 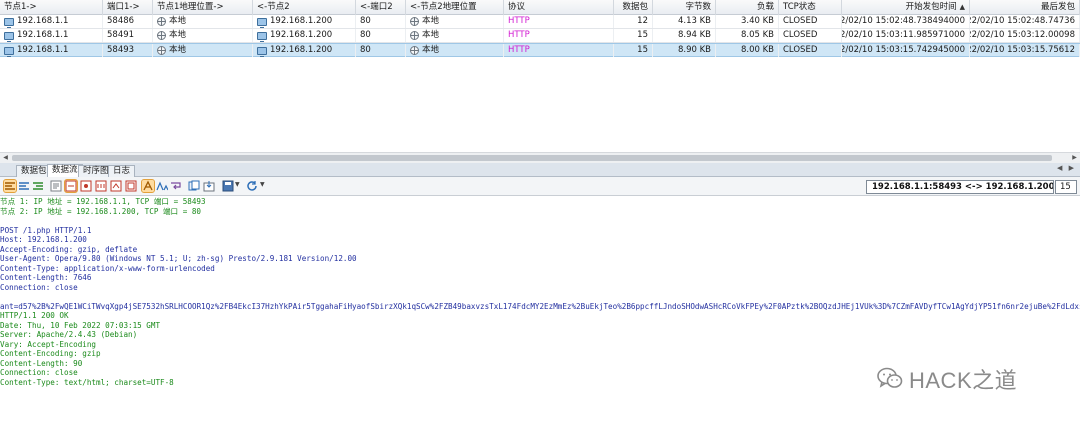 I want to click on format-unicode-icon, so click(x=131, y=186).